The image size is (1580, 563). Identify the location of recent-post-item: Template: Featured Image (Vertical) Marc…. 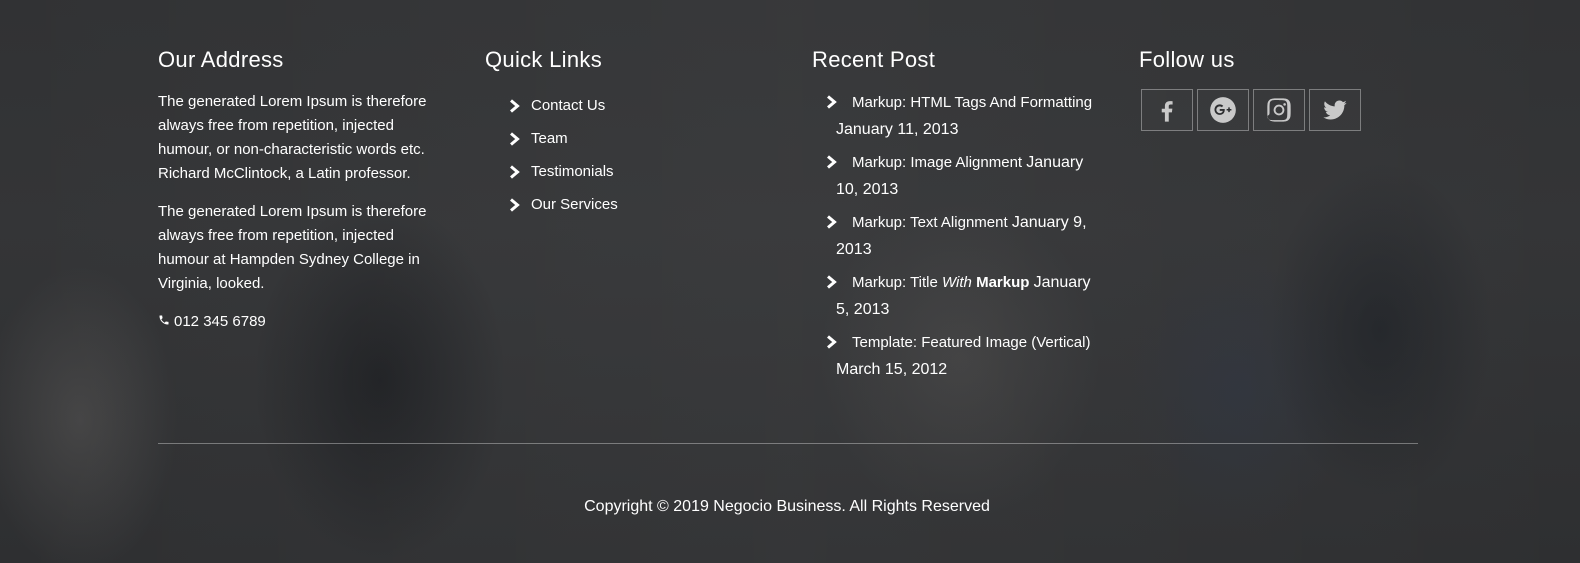
(966, 356).